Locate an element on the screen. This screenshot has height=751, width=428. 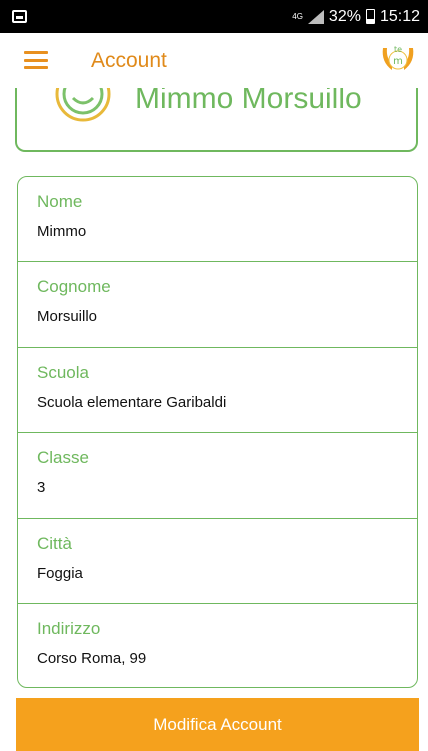
field-label: Indirizzo is located at coordinates (69, 628).